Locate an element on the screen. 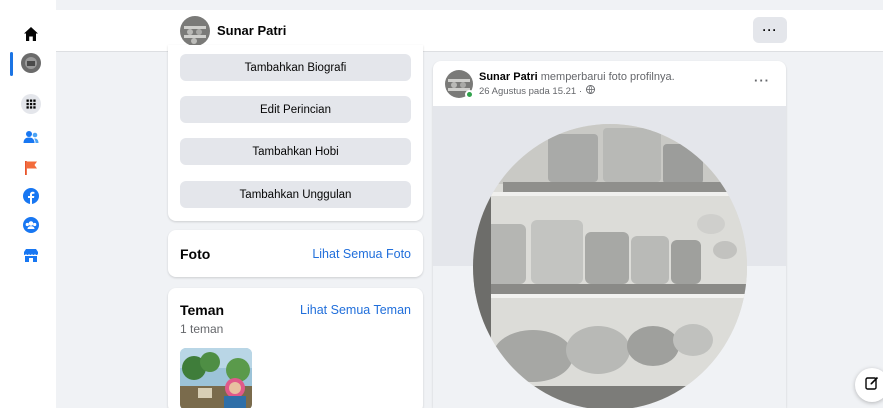 Image resolution: width=883 pixels, height=408 pixels. add-hobbies-button: Tambahkan Hobi is located at coordinates (295, 151).